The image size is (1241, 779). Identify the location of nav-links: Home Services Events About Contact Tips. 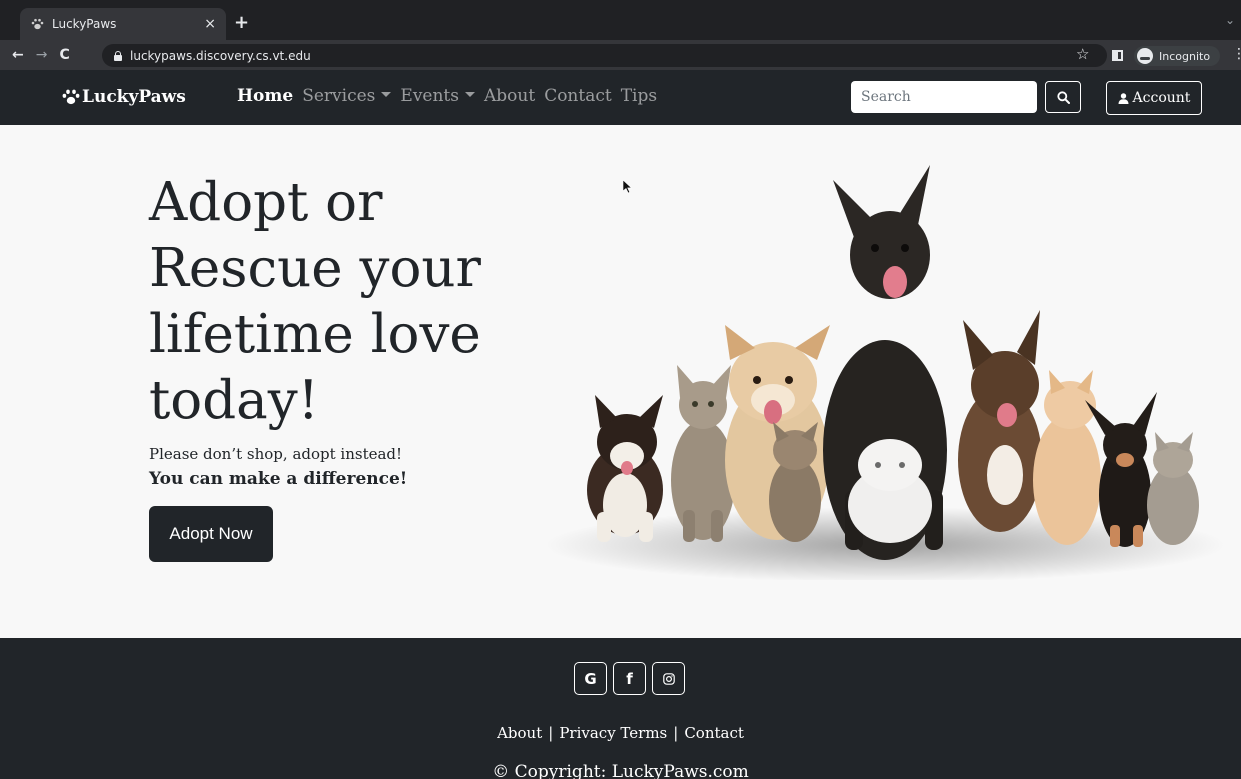
(451, 96).